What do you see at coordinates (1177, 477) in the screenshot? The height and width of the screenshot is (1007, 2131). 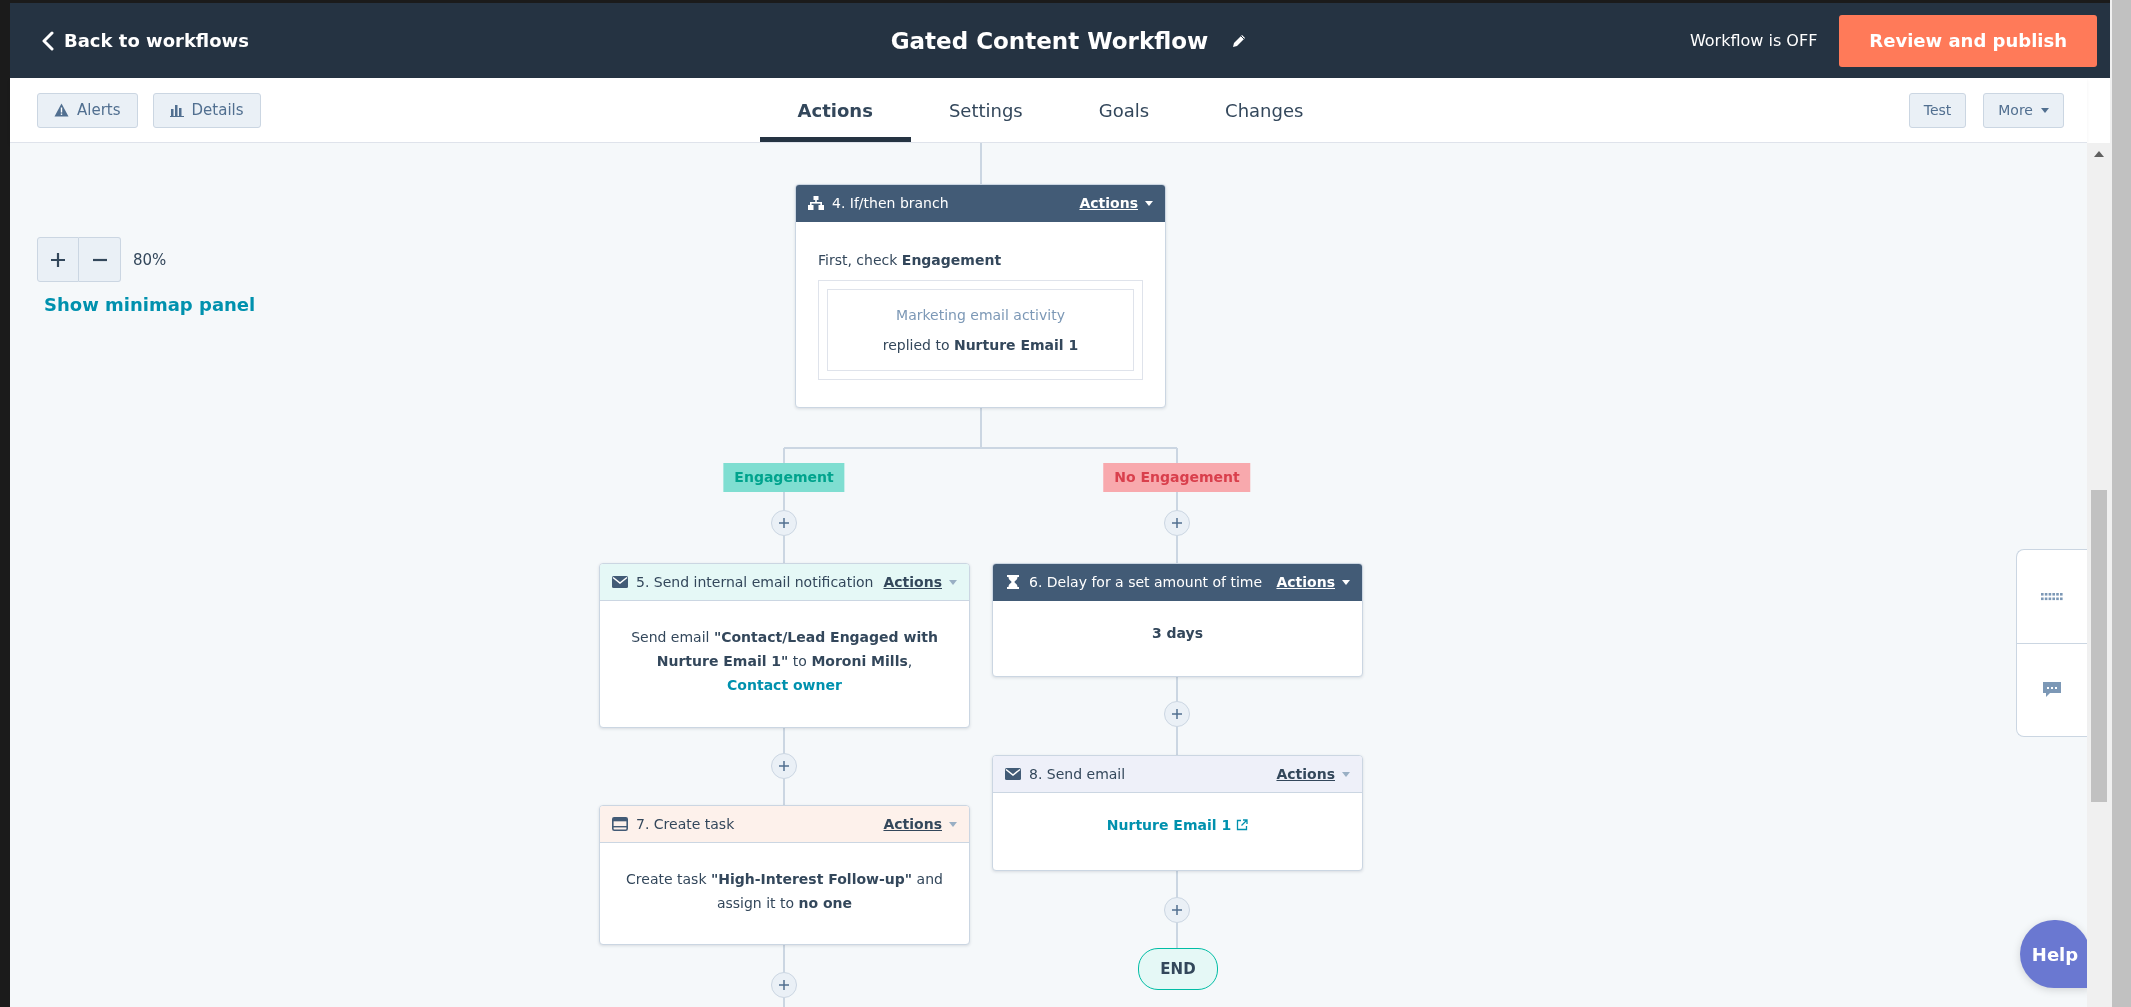 I see `branch-label: No Engagement` at bounding box center [1177, 477].